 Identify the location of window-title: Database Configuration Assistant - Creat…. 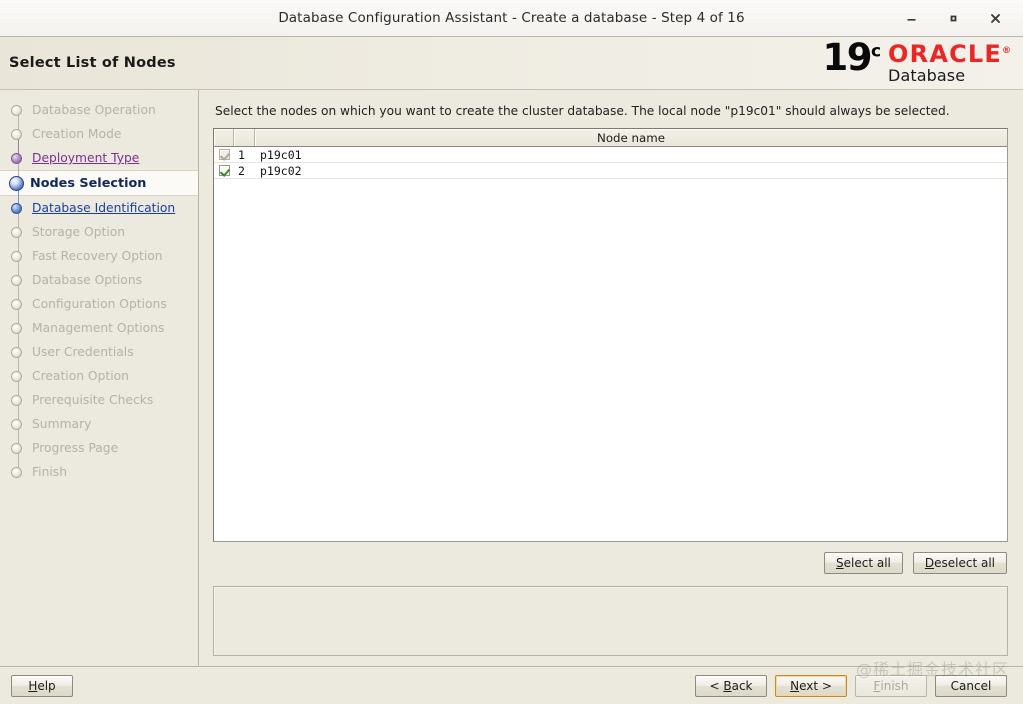
(511, 18).